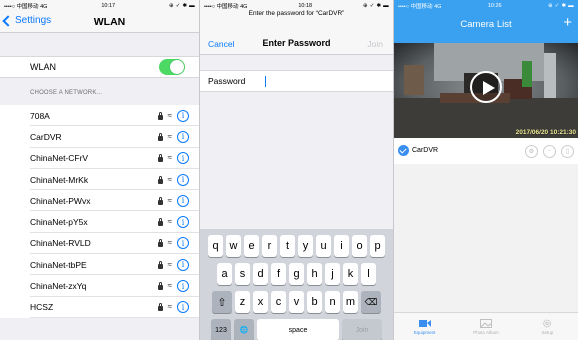  Describe the element at coordinates (567, 22) in the screenshot. I see `add-camera-button: +` at that location.